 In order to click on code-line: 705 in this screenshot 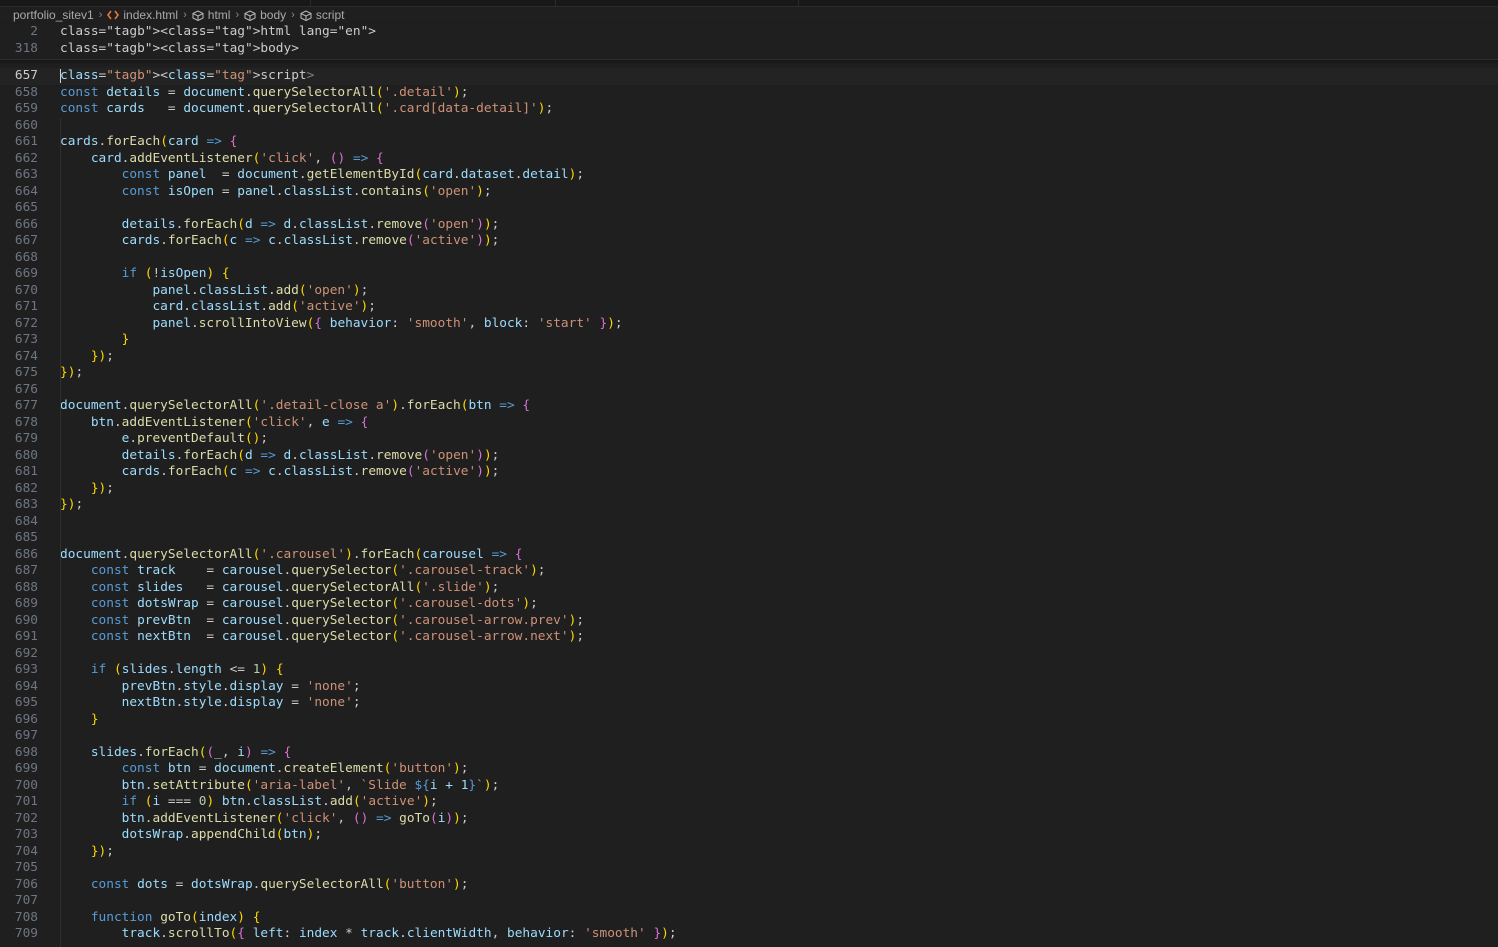, I will do `click(749, 868)`.